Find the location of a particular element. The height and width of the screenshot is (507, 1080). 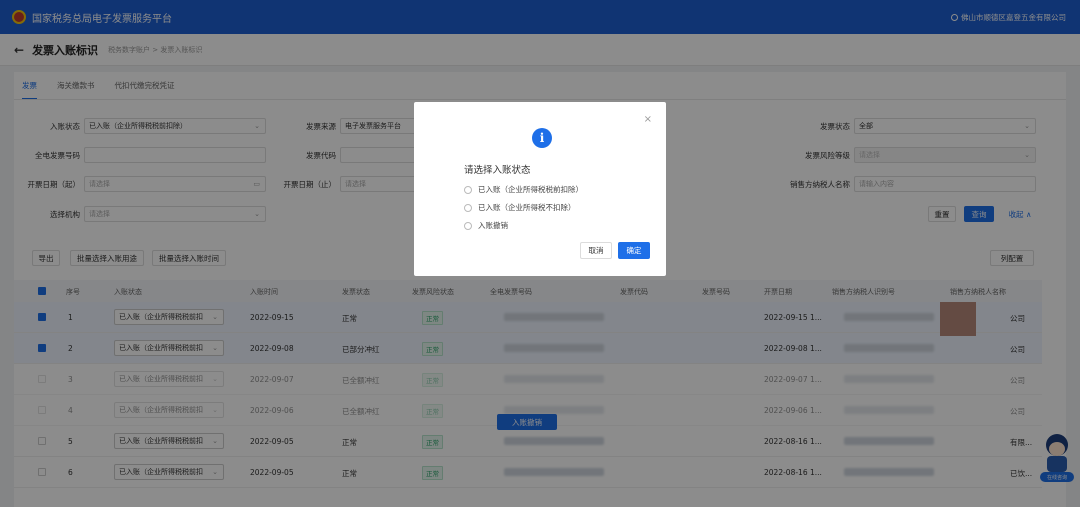

dialog-title: 请选择入账状态 is located at coordinates (497, 170).